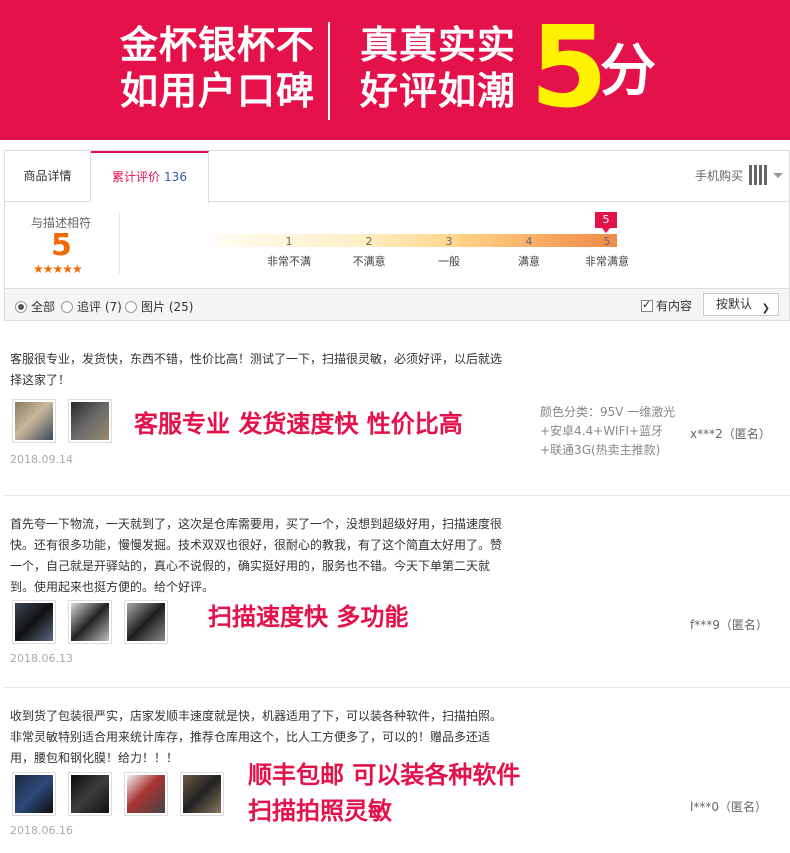 This screenshot has height=853, width=790. Describe the element at coordinates (765, 308) in the screenshot. I see `chevron-down-icon: ❯` at that location.